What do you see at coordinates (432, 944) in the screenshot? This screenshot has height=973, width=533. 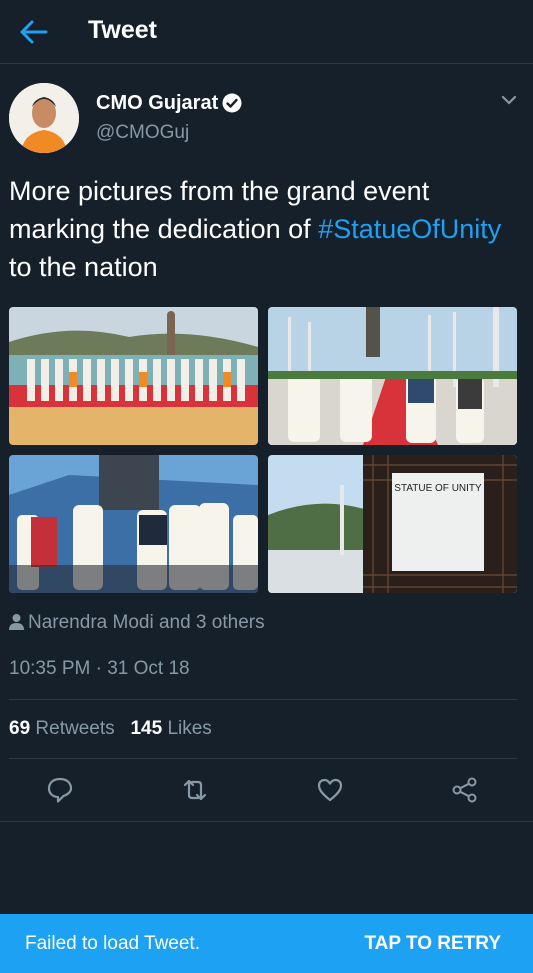 I see `retry-button: TAP TO RETRY` at bounding box center [432, 944].